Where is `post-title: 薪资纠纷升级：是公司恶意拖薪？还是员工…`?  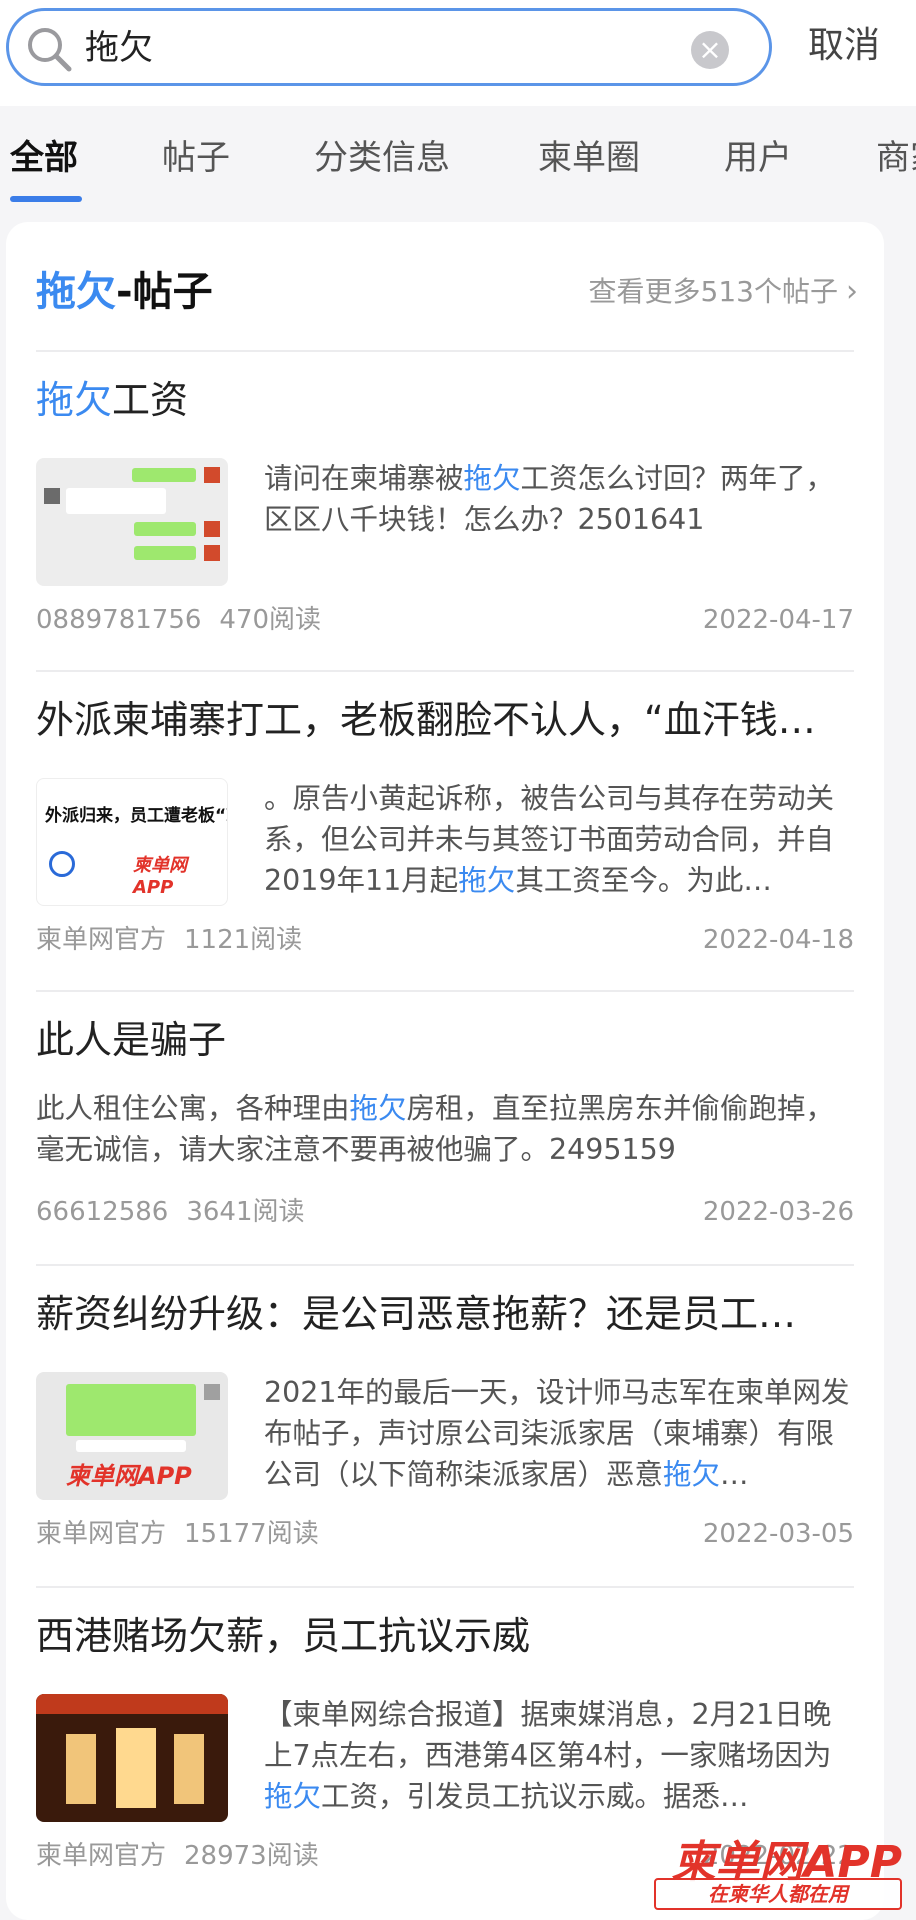 post-title: 薪资纠纷升级：是公司恶意拖薪？还是员工… is located at coordinates (416, 1314).